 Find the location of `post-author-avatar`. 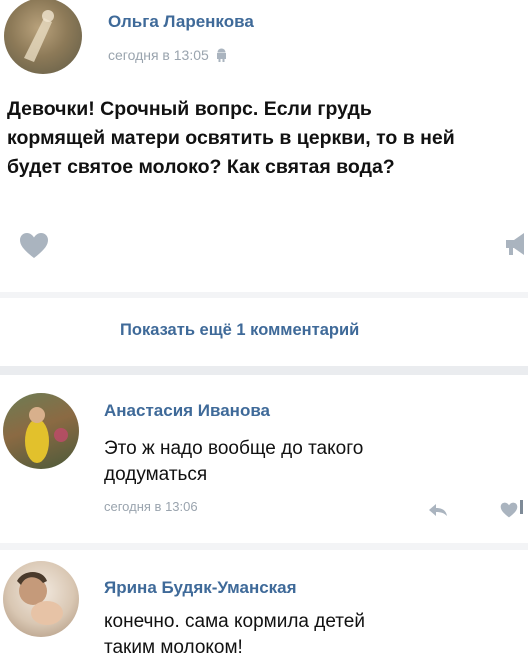

post-author-avatar is located at coordinates (43, 37).